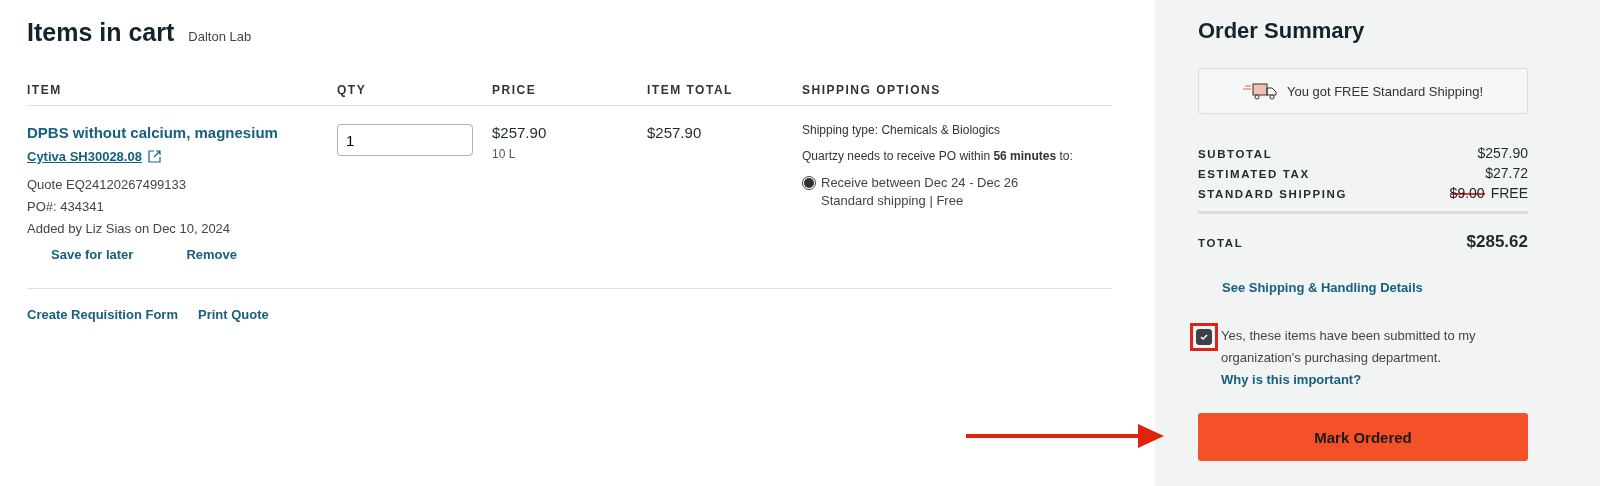 The width and height of the screenshot is (1600, 486). What do you see at coordinates (1502, 153) in the screenshot?
I see `summary-value: $257.90` at bounding box center [1502, 153].